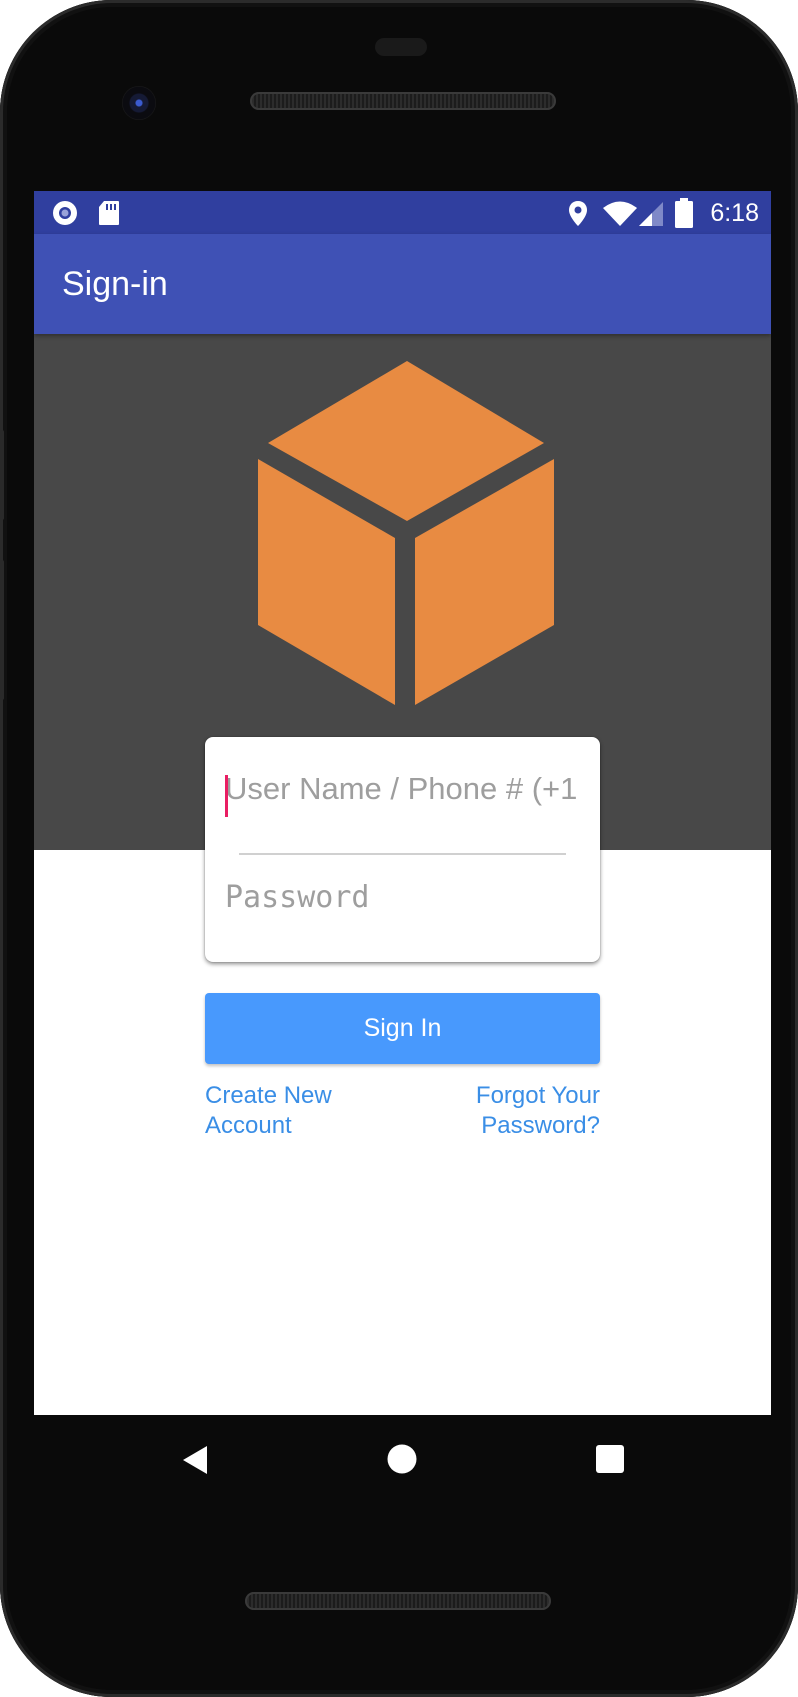  What do you see at coordinates (403, 101) in the screenshot?
I see `top-speaker-grille` at bounding box center [403, 101].